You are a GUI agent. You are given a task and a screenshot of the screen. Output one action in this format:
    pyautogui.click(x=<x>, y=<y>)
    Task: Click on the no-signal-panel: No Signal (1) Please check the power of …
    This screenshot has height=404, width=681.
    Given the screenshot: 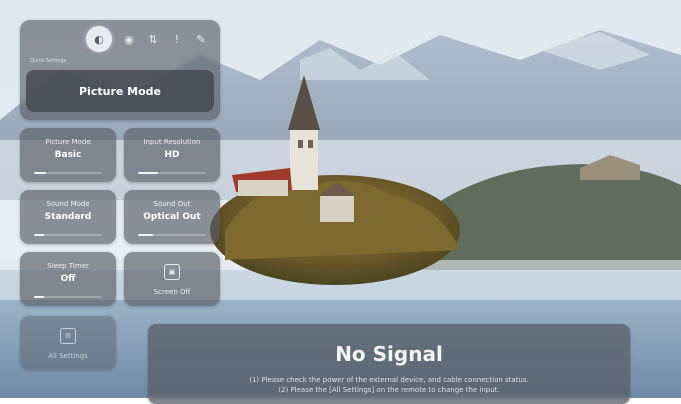 What is the action you would take?
    pyautogui.click(x=389, y=364)
    